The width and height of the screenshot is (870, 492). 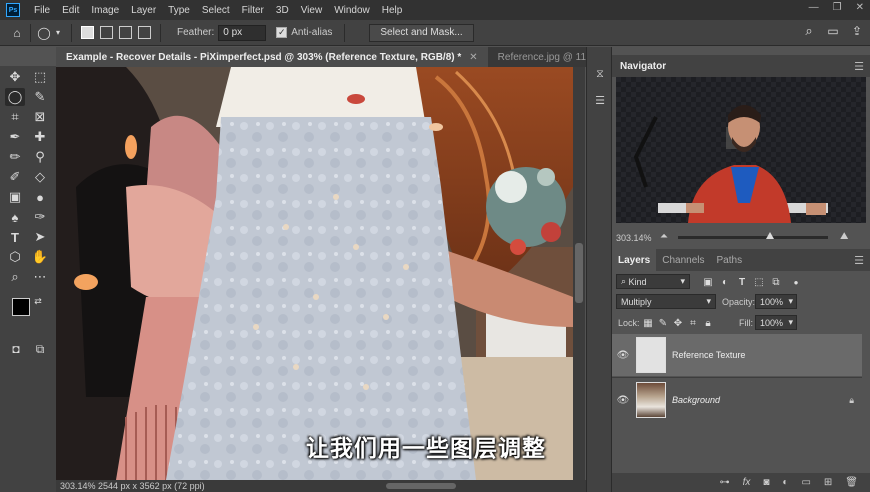 I want to click on menu-select: Select, so click(x=216, y=10).